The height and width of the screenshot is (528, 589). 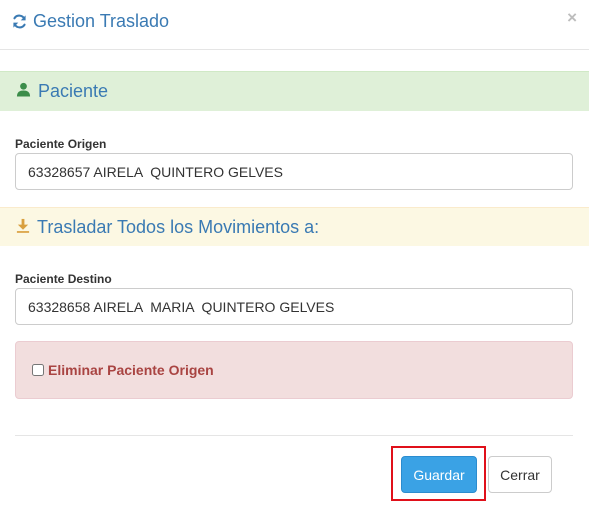 I want to click on footer-divider, so click(x=294, y=435).